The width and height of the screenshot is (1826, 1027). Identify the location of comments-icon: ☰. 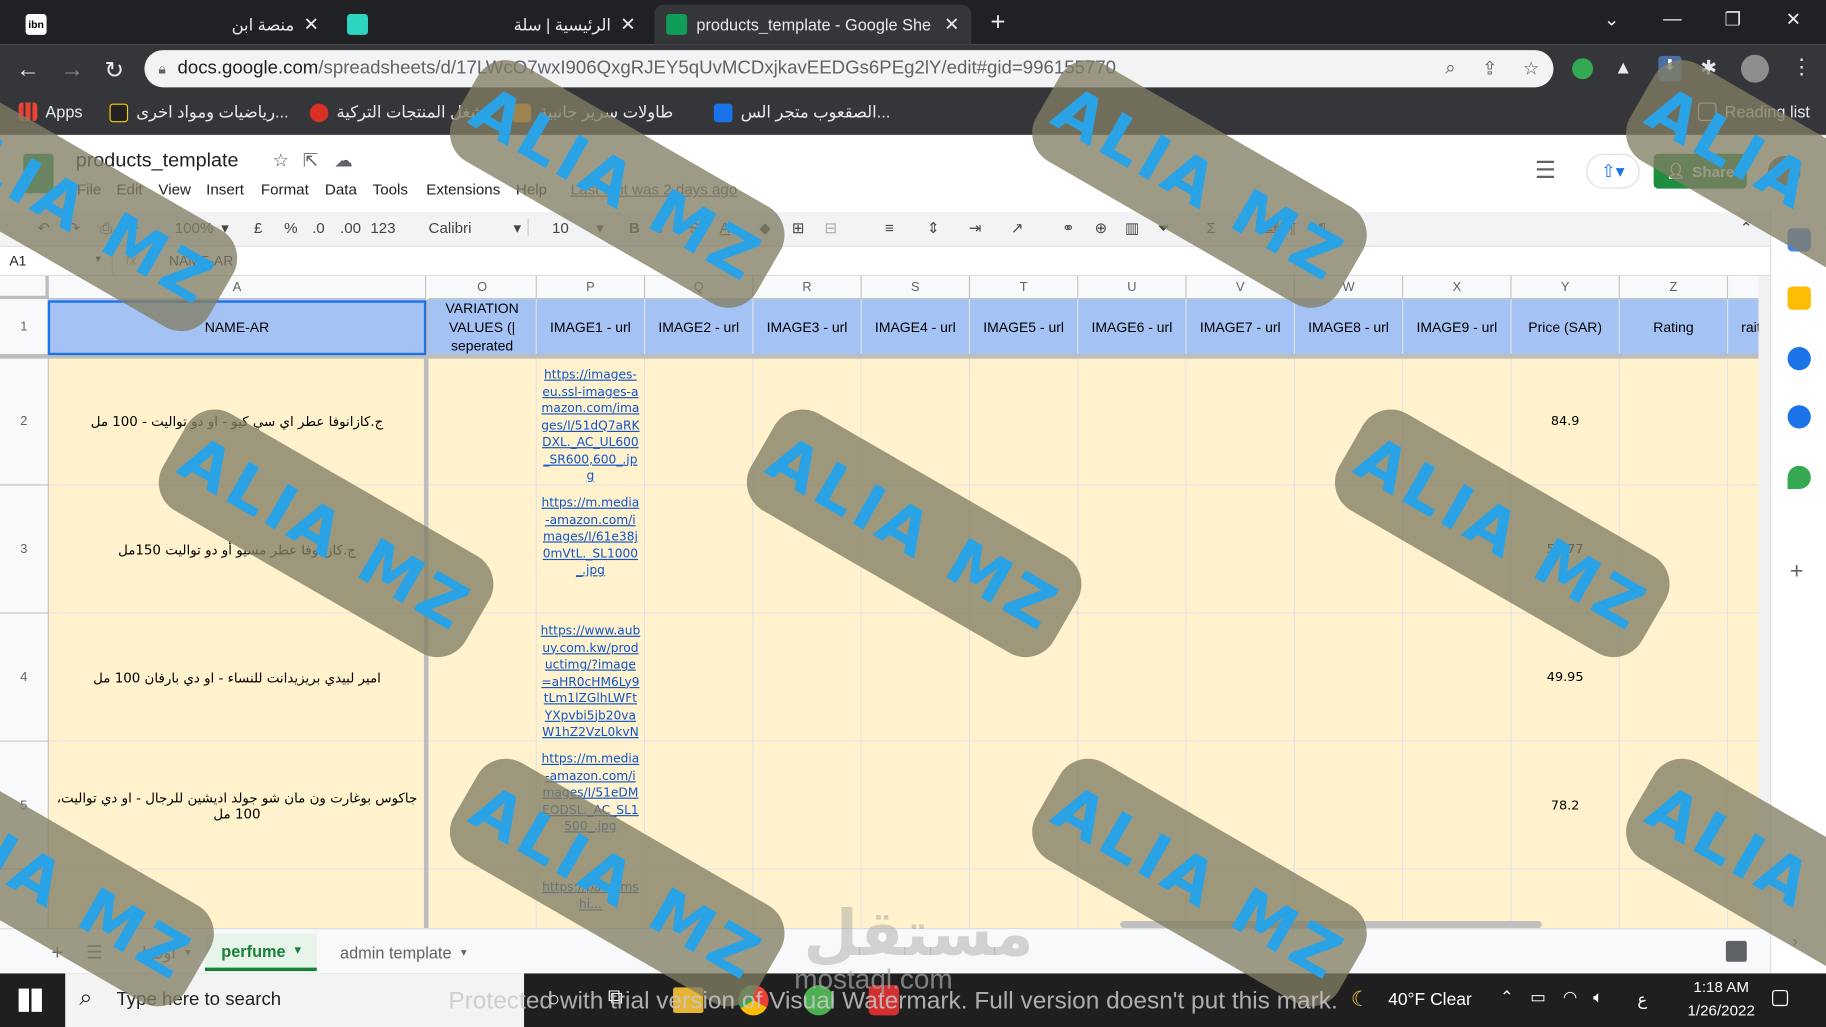
(1545, 170).